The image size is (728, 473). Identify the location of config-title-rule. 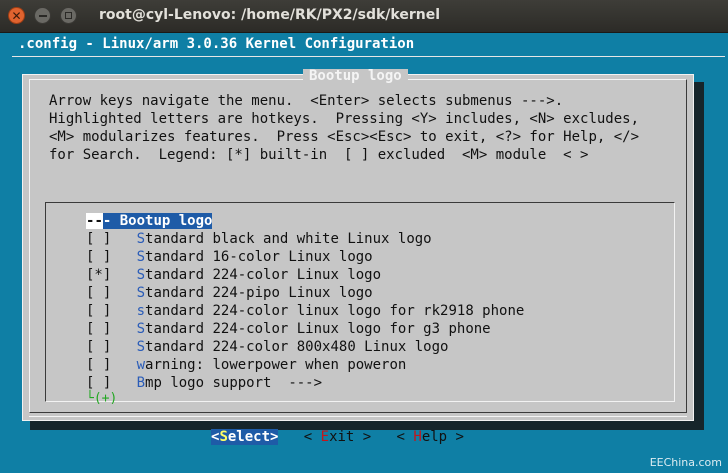
(368, 56).